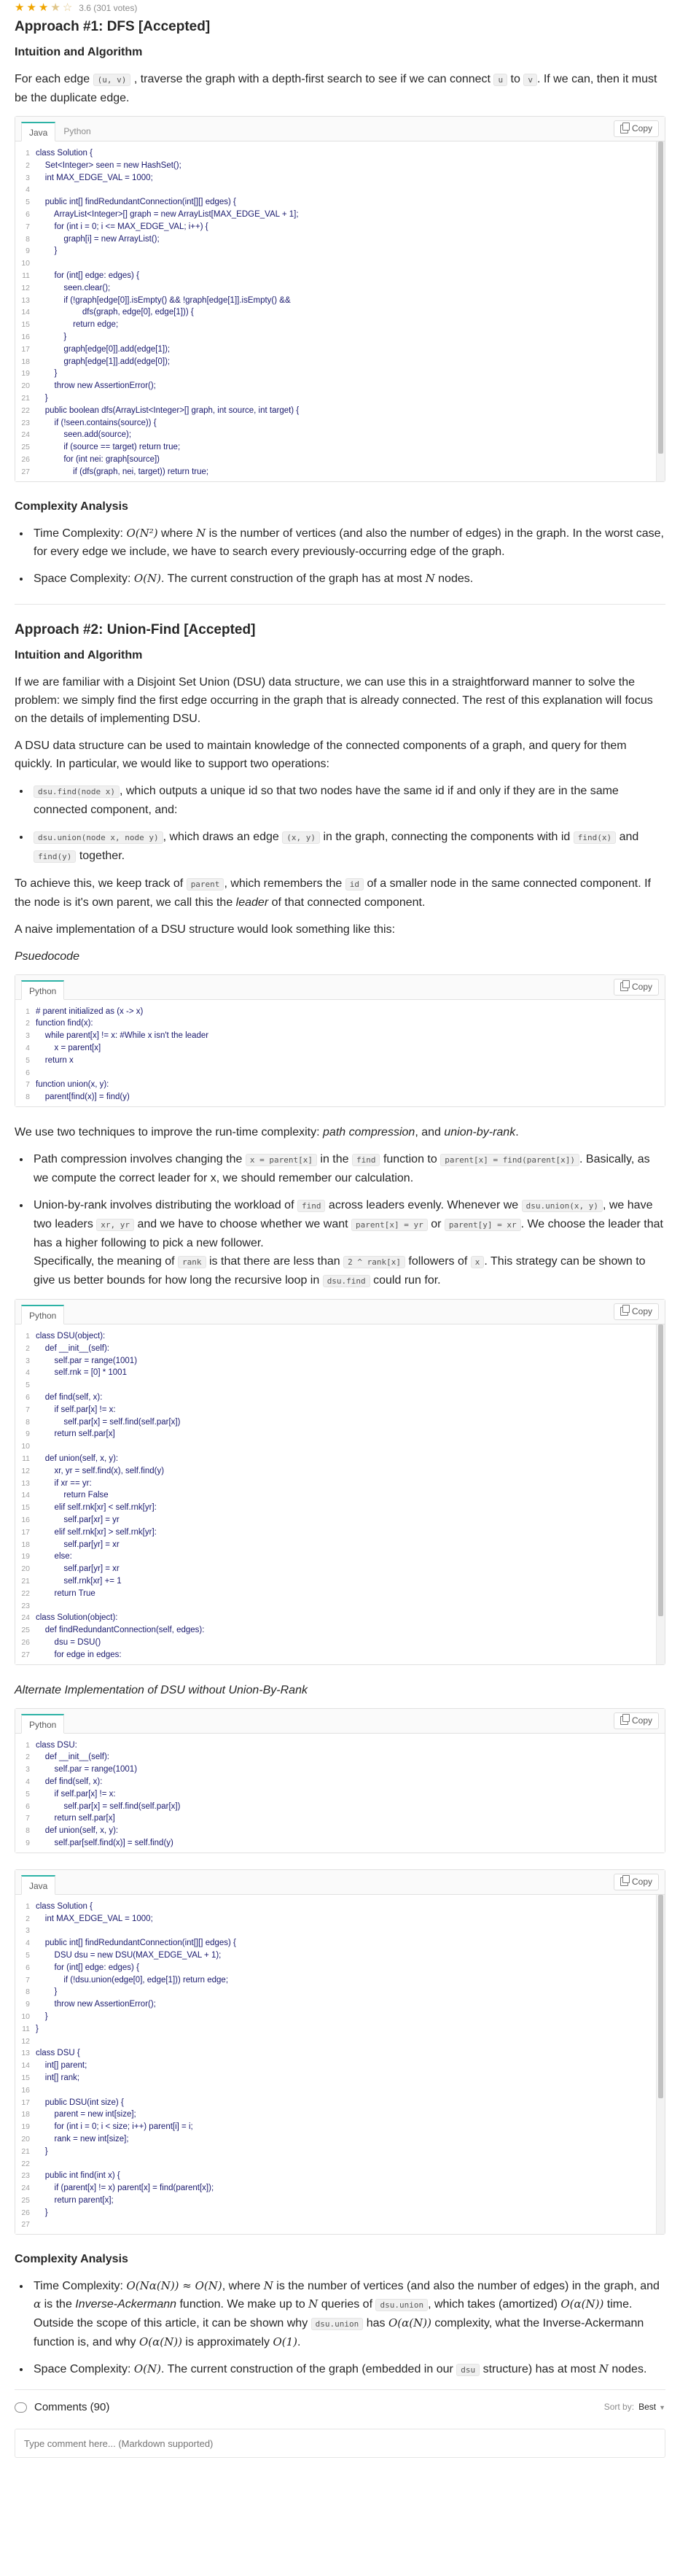 This screenshot has width=680, height=2576. What do you see at coordinates (340, 1312) in the screenshot?
I see `code-tabs: Python Copy` at bounding box center [340, 1312].